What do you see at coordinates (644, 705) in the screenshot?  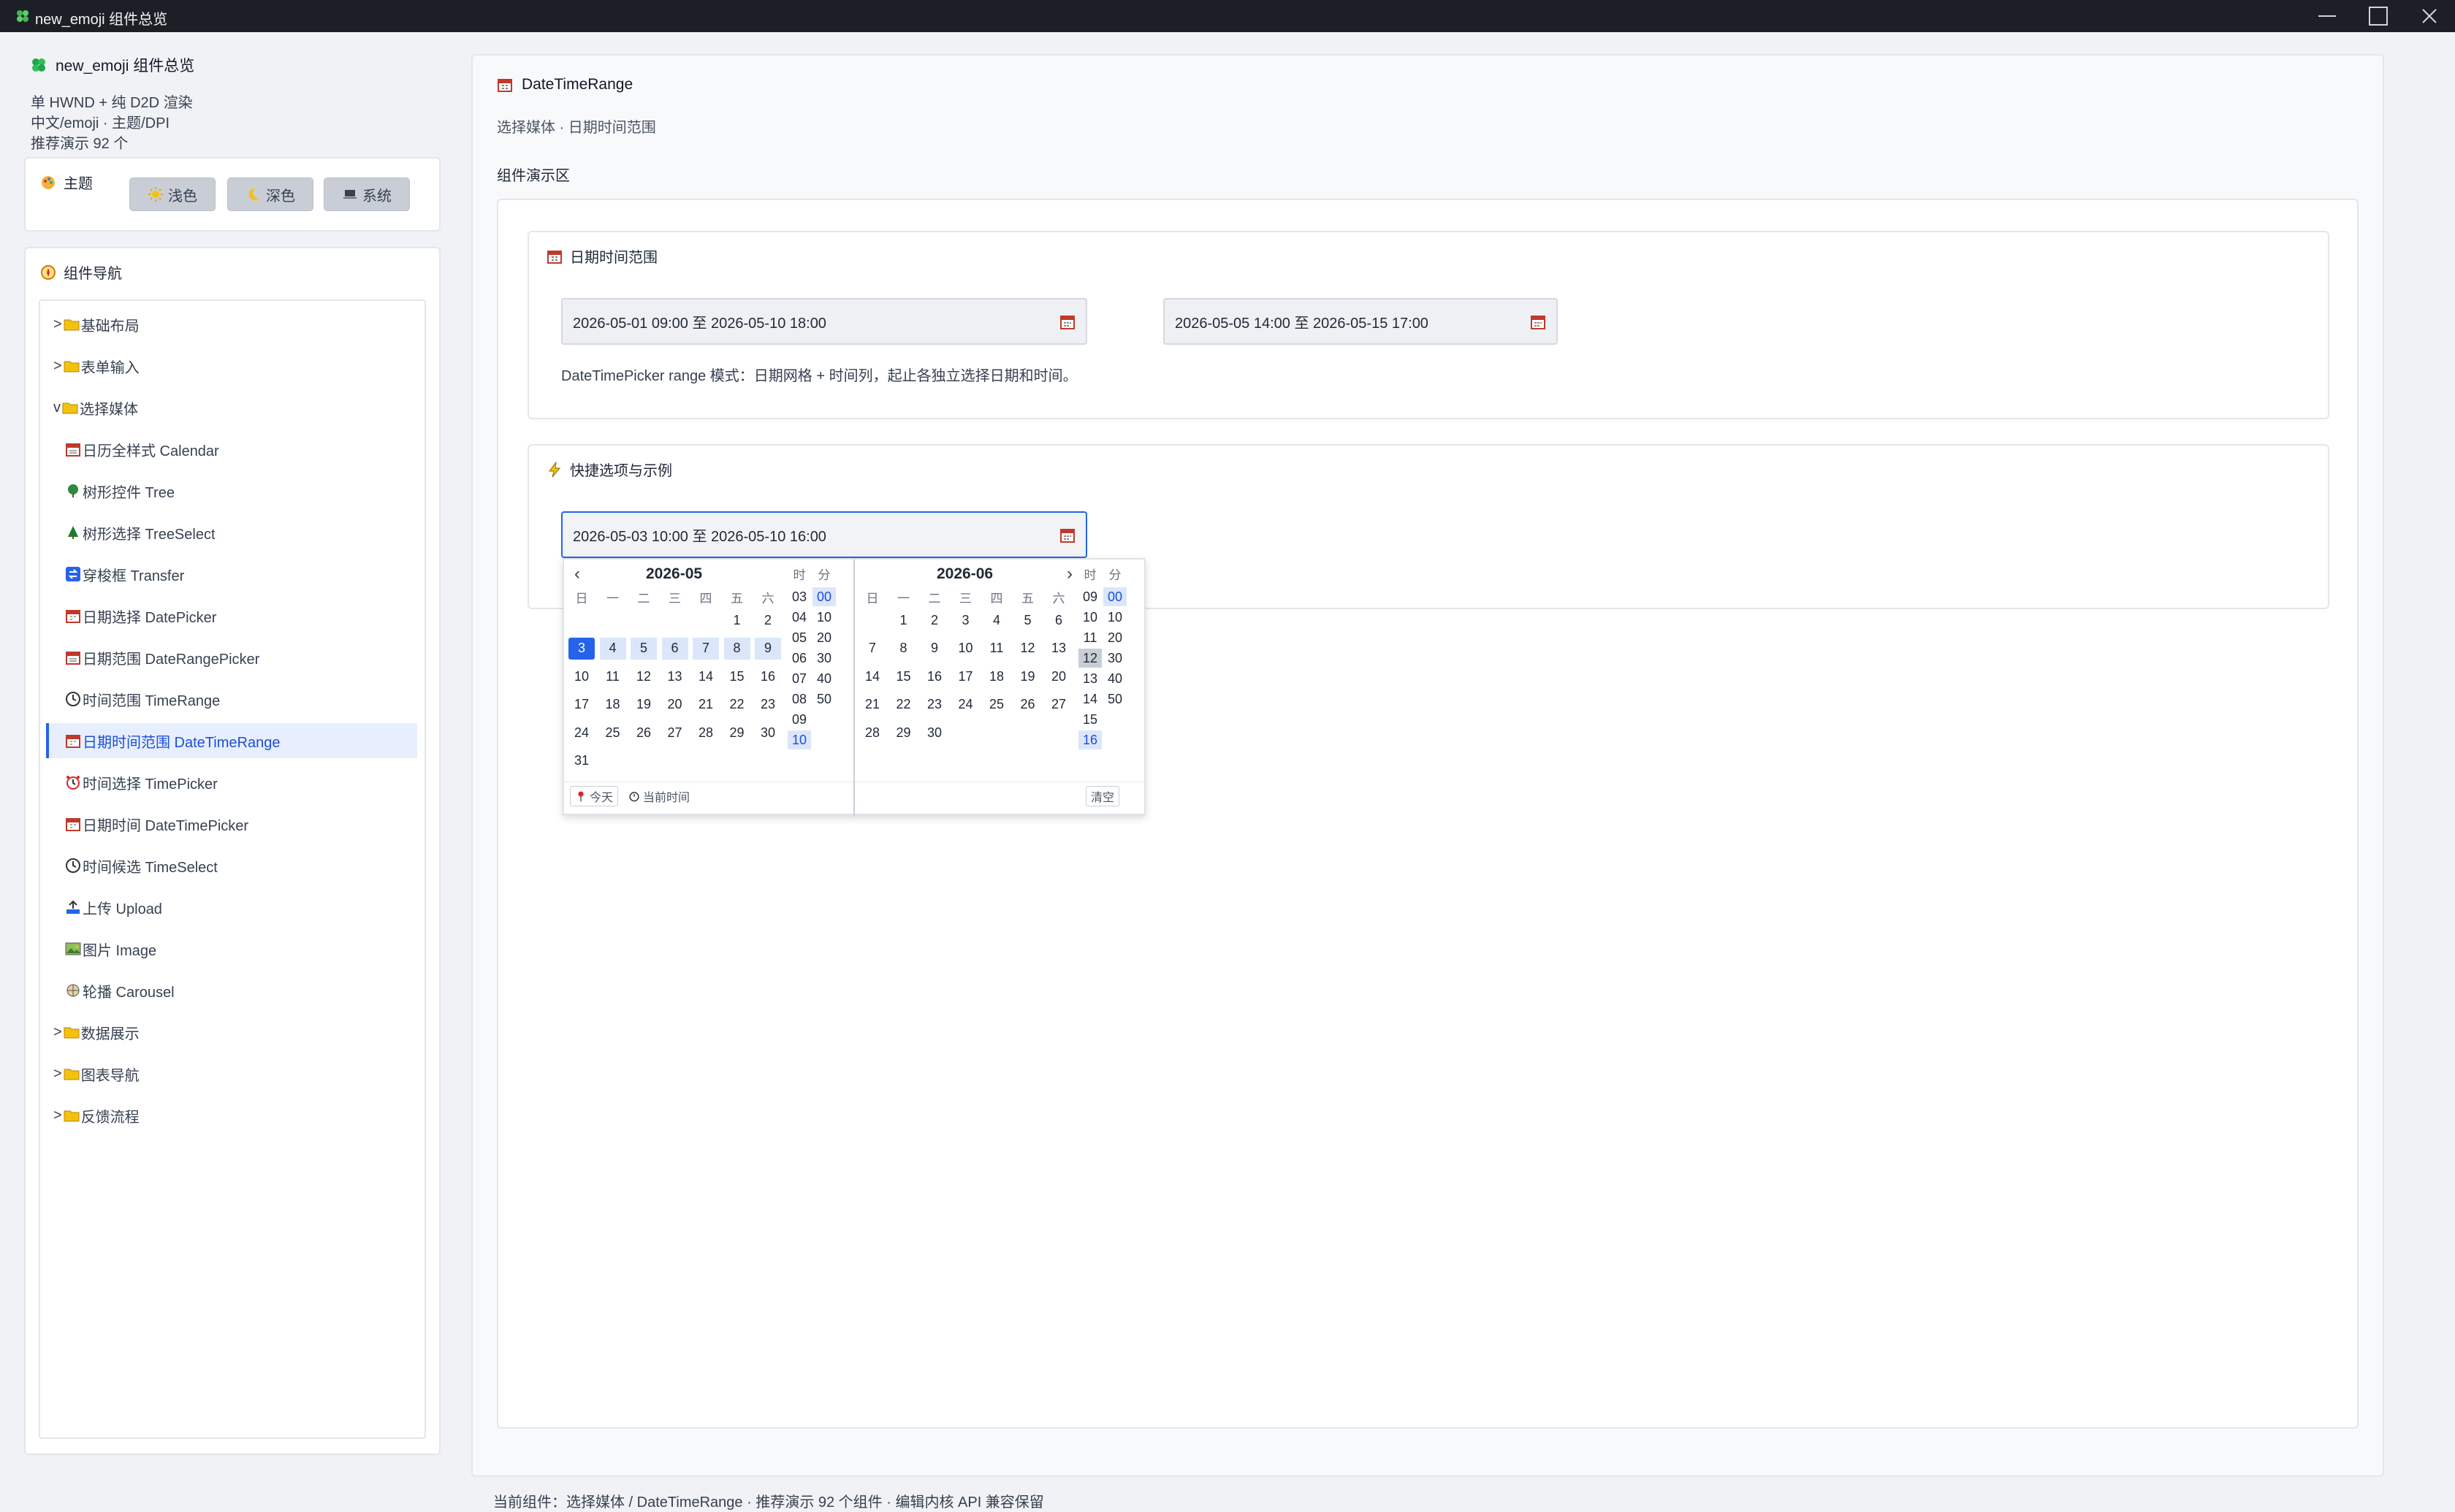 I see `calendar-day: 19` at bounding box center [644, 705].